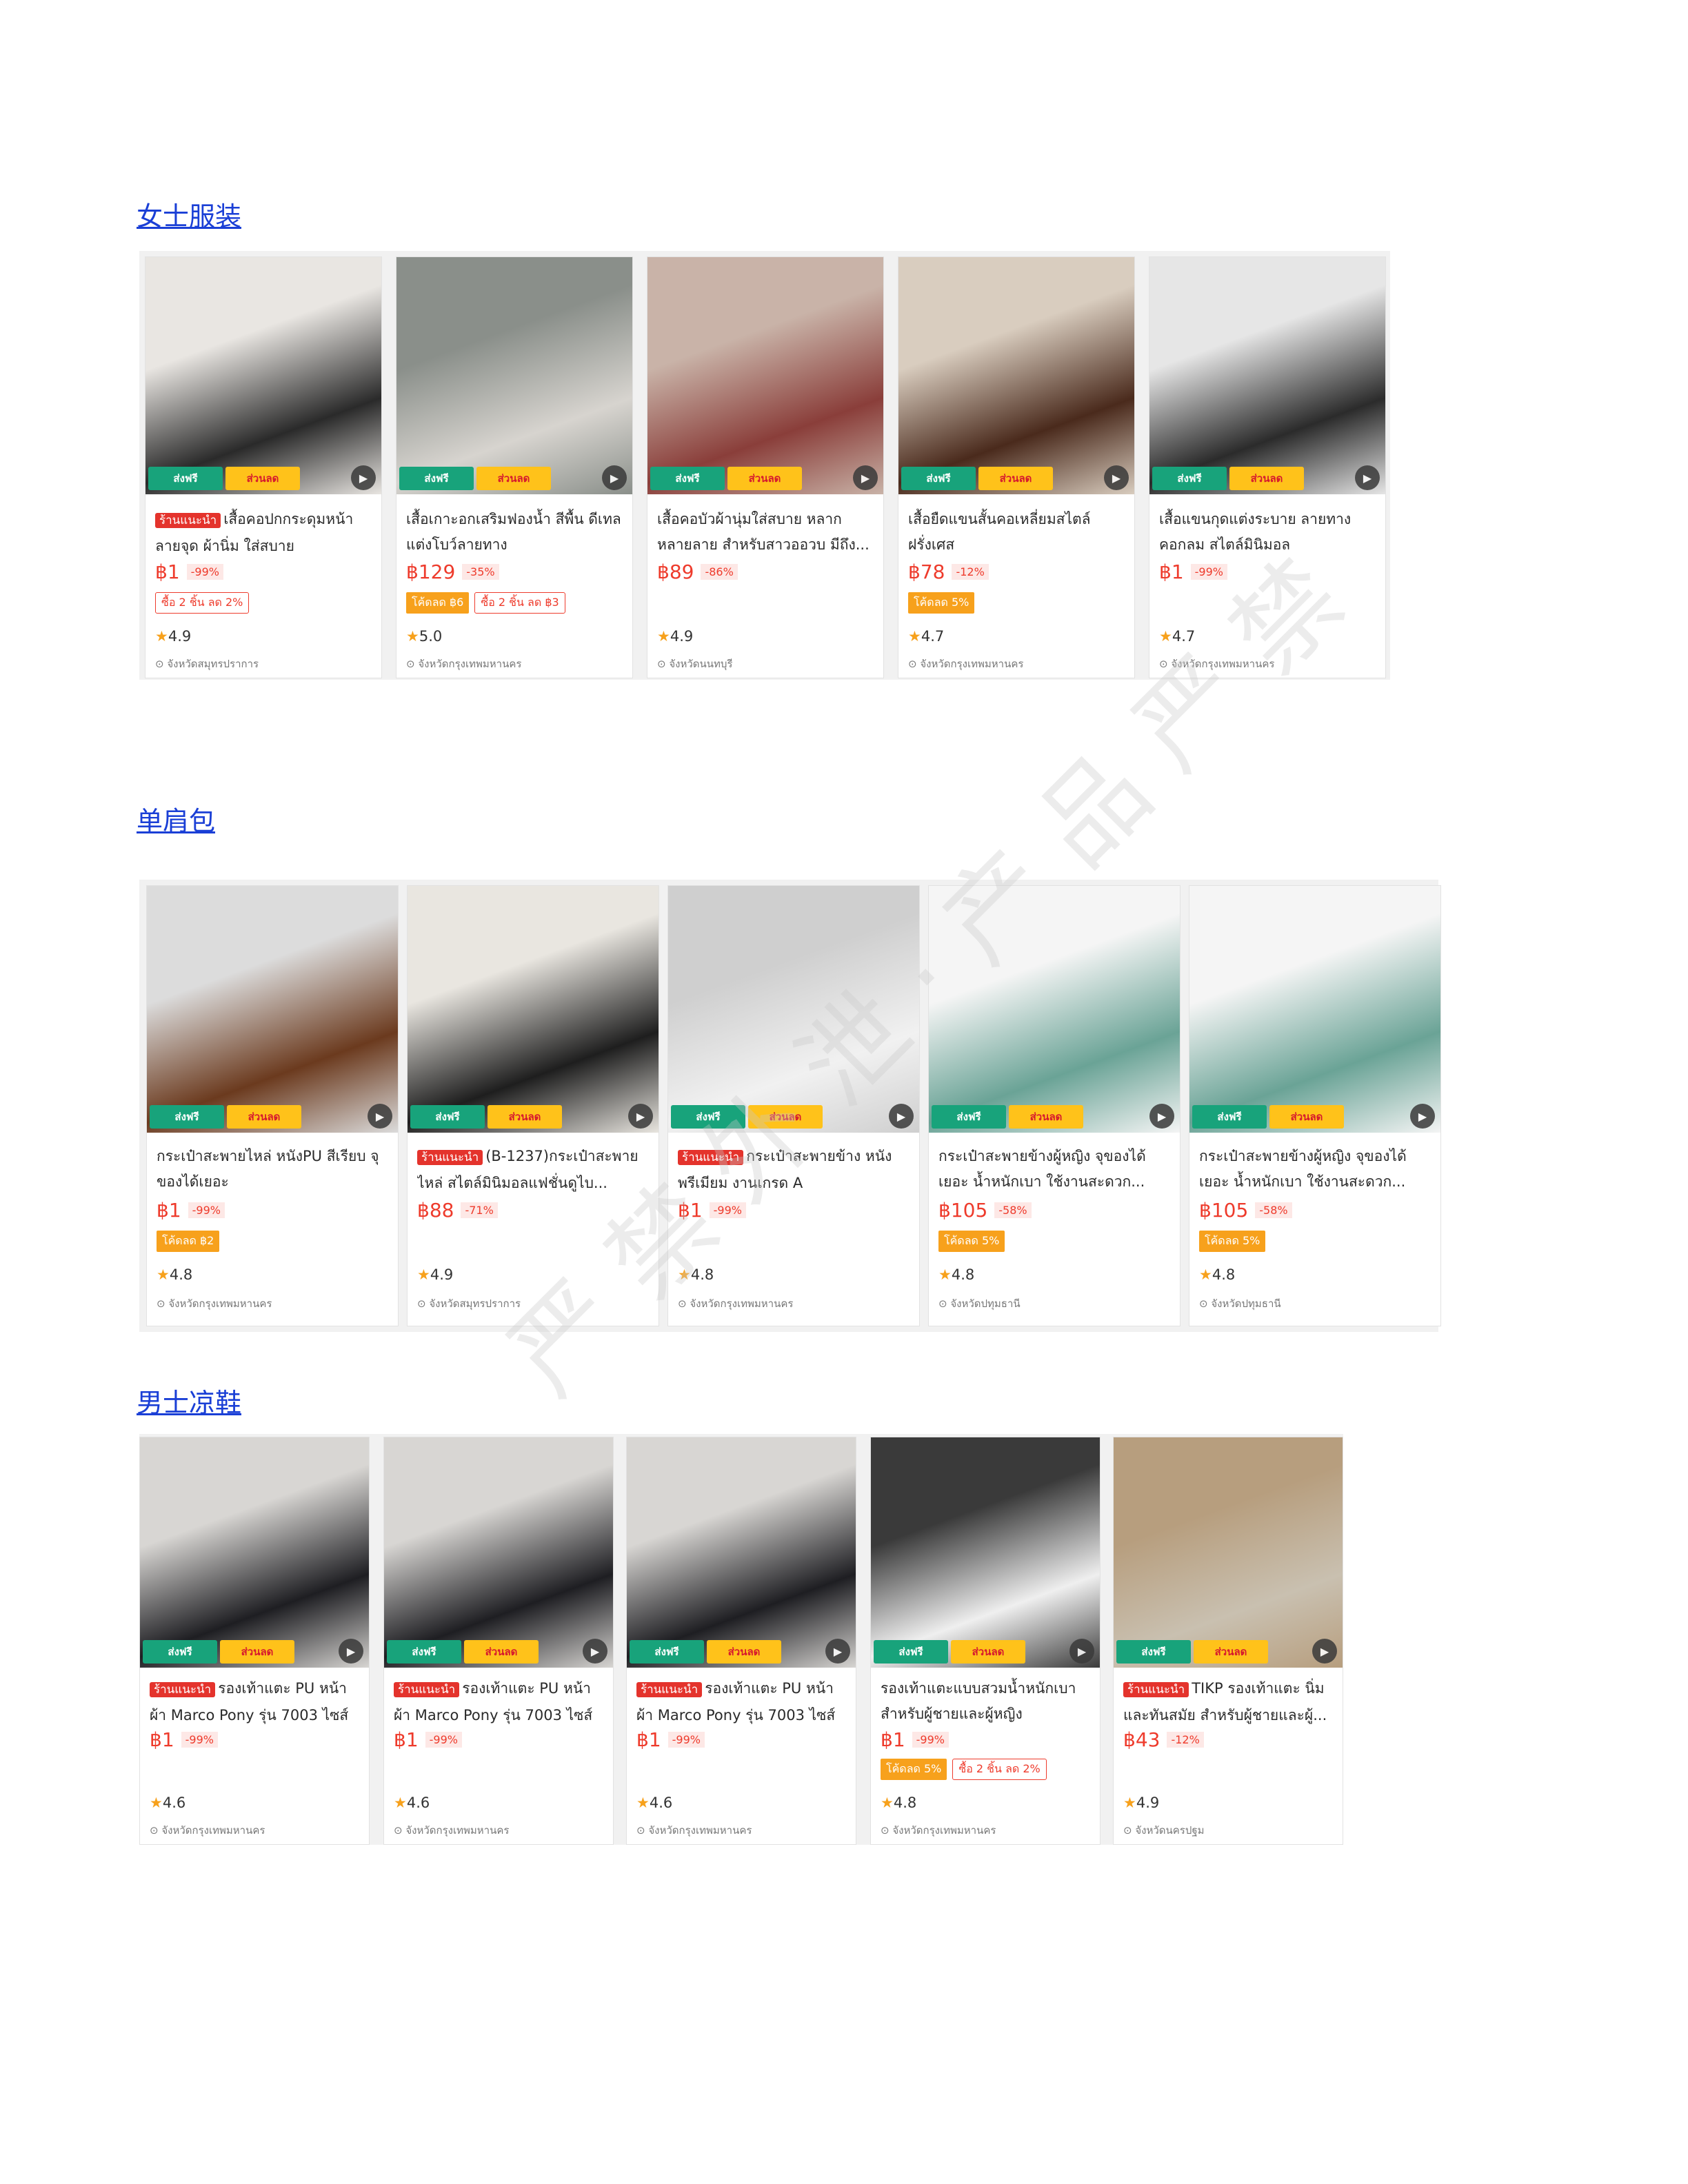  Describe the element at coordinates (1306, 1117) in the screenshot. I see `discount-badge: ส่วนลด` at that location.